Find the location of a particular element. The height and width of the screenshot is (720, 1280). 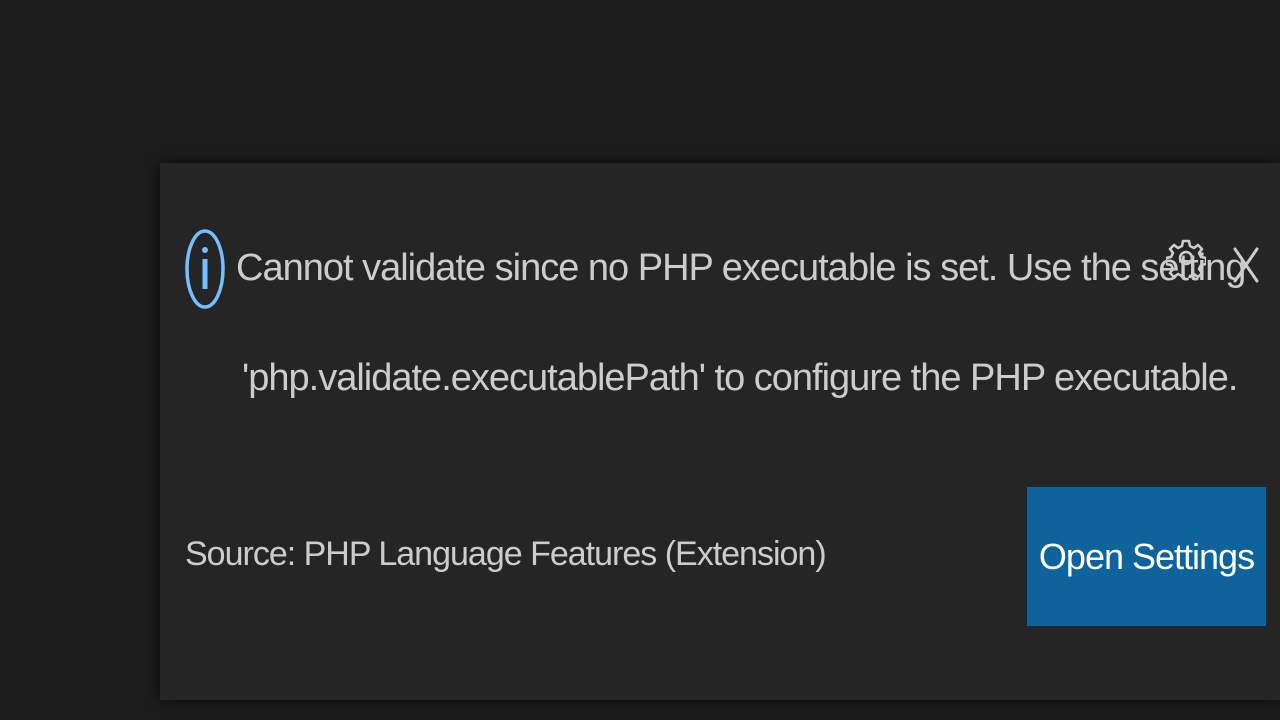

gear-icon is located at coordinates (1186, 258).